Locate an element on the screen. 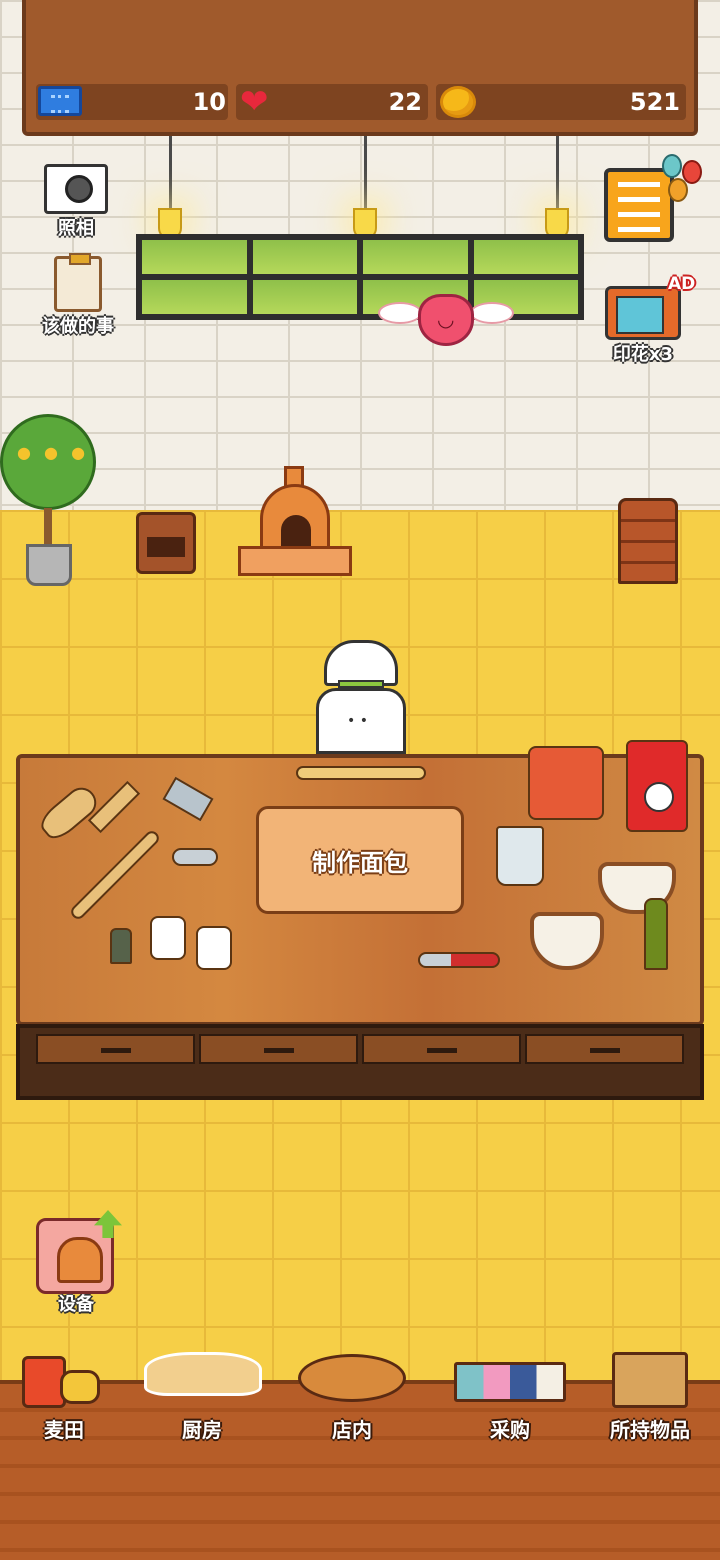  nav-purchase: 采购 is located at coordinates (510, 1396).